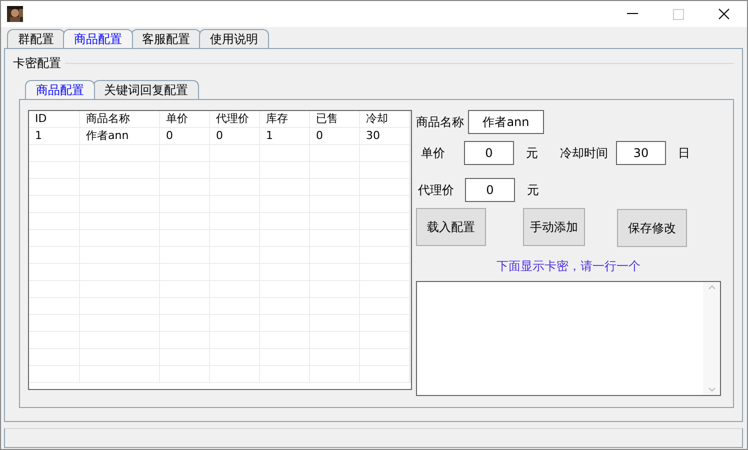  What do you see at coordinates (54, 119) in the screenshot?
I see `column-header: ID` at bounding box center [54, 119].